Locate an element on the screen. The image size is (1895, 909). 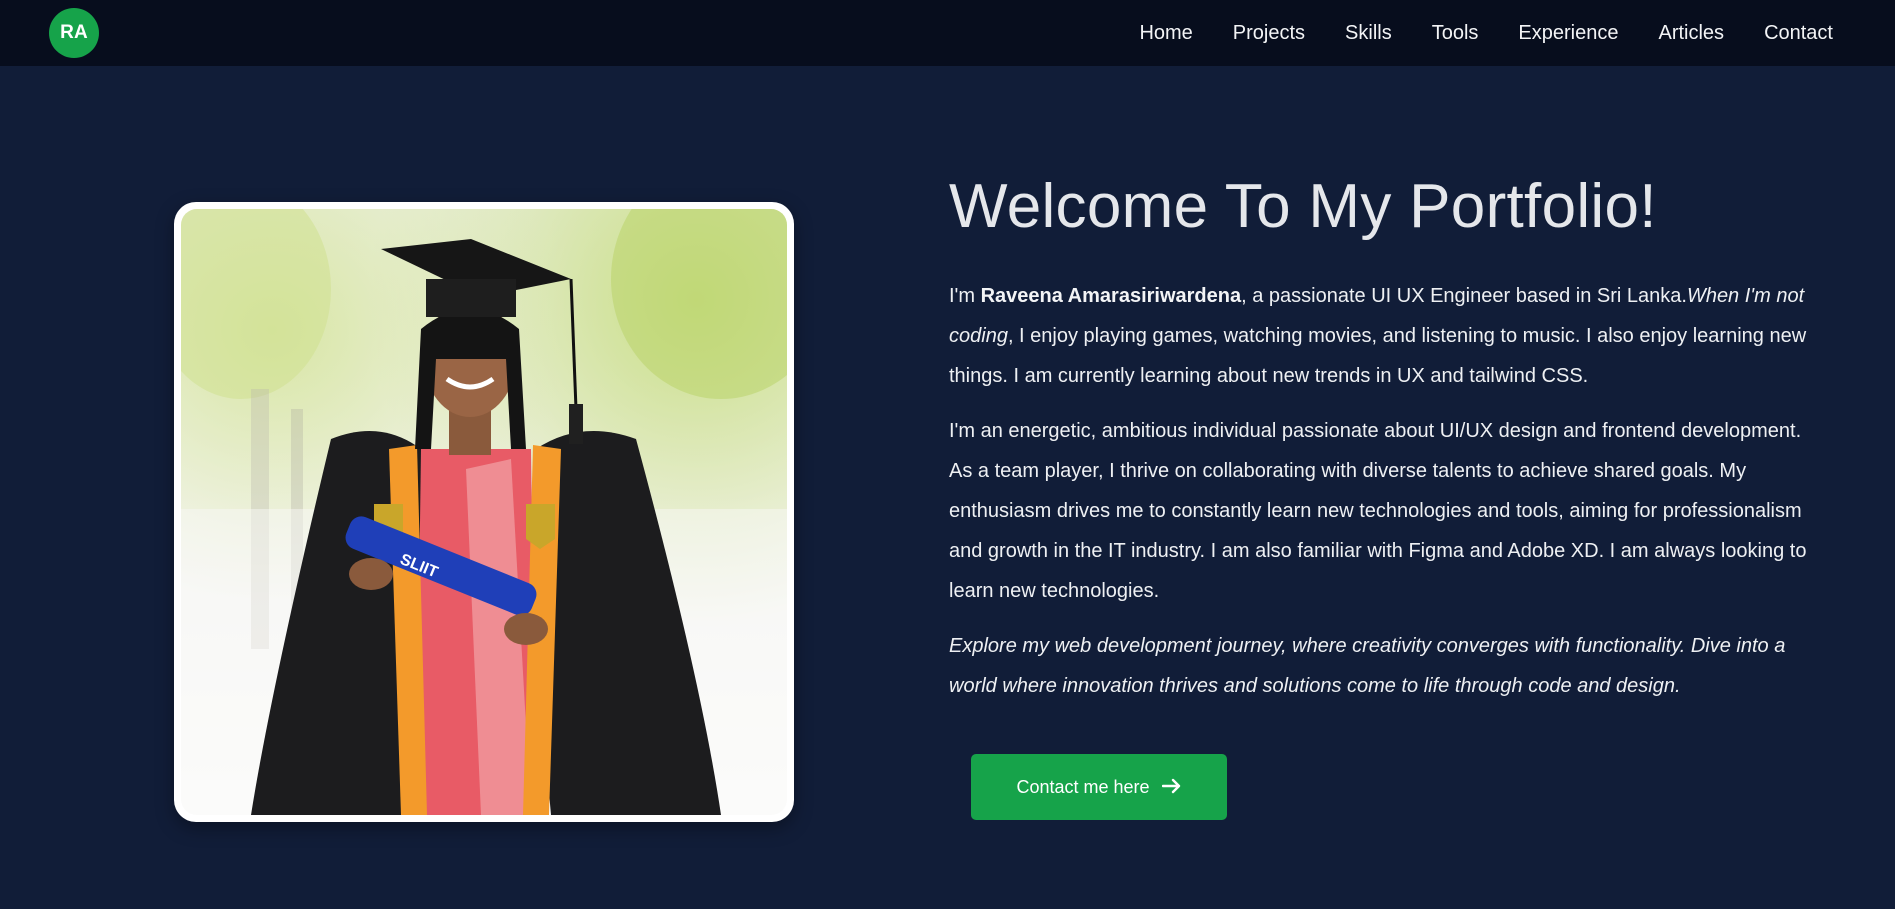
nav-experience: Experience is located at coordinates (1568, 33).